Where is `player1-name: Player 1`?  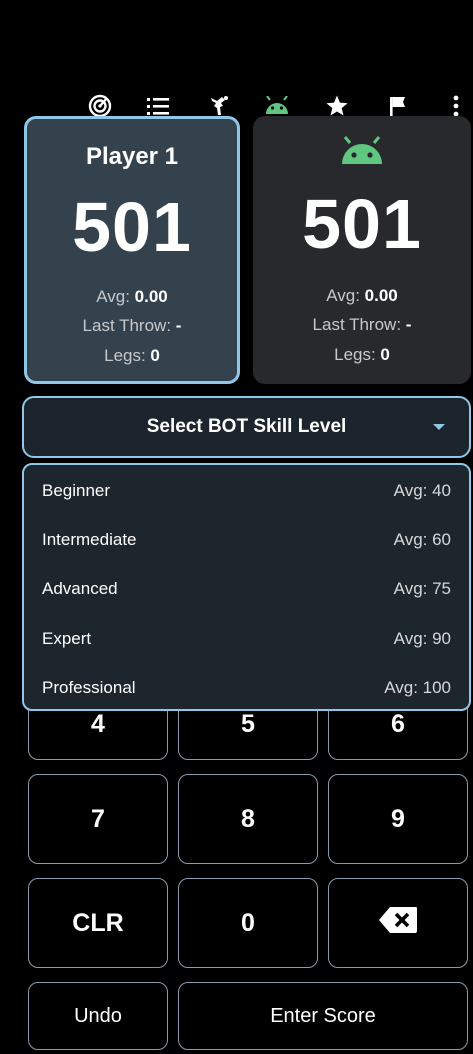
player1-name: Player 1 is located at coordinates (132, 156).